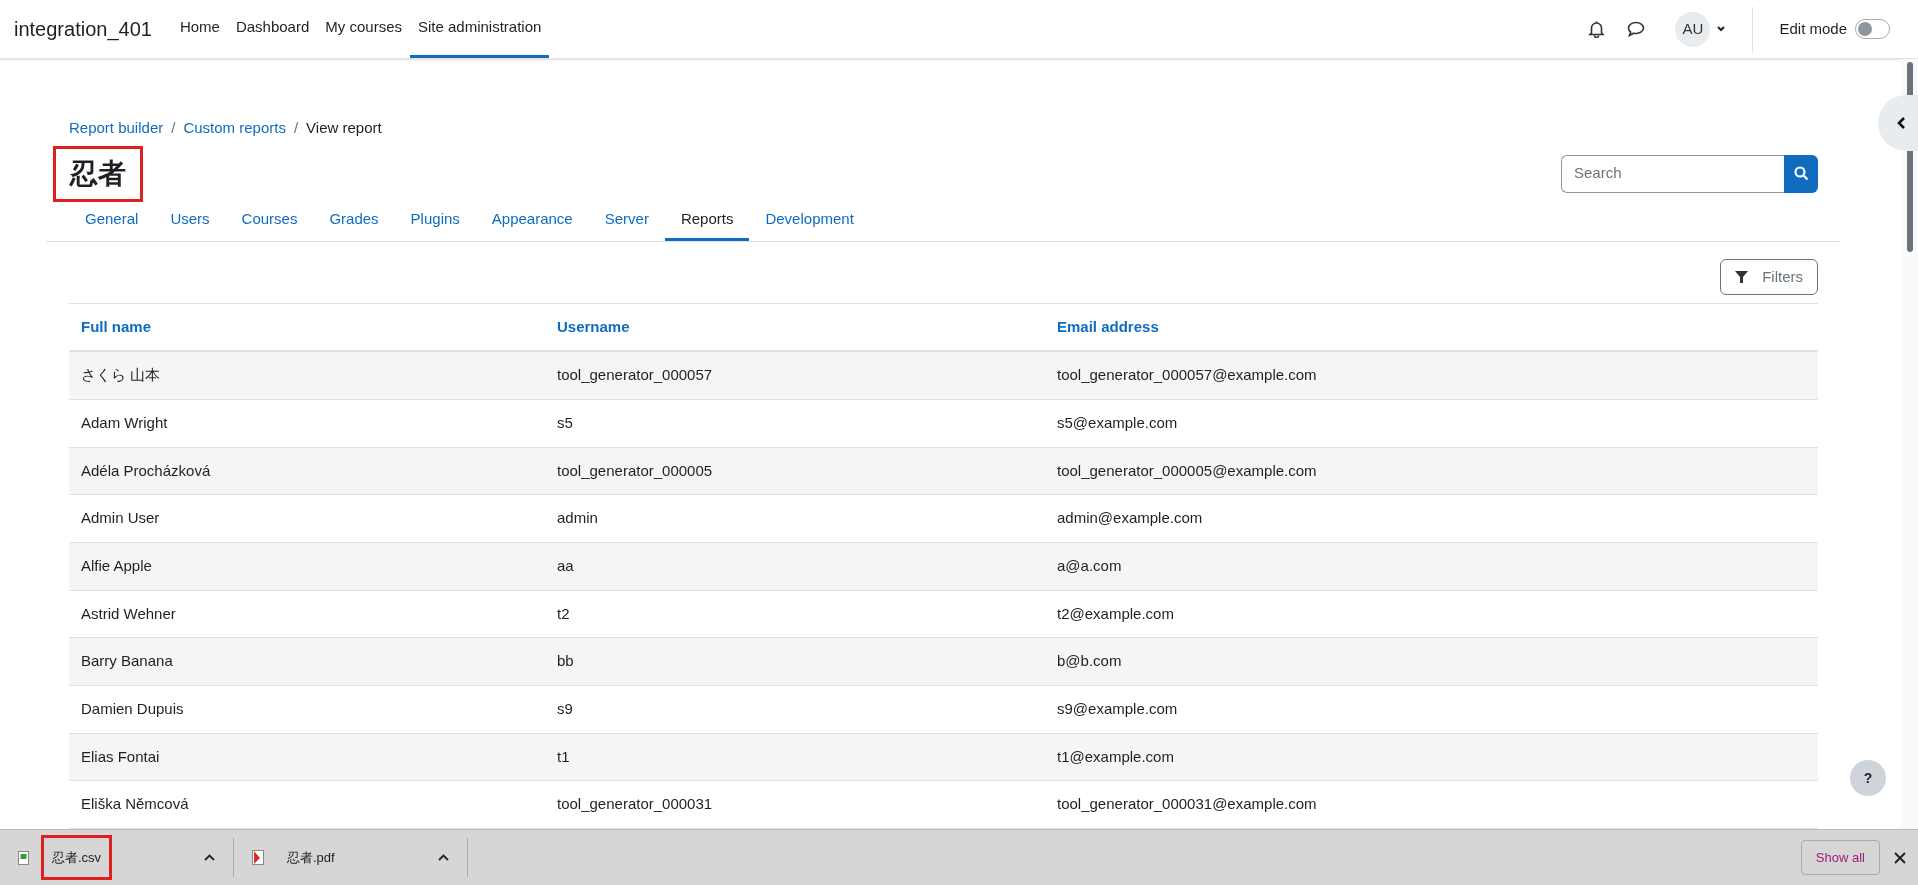  I want to click on tab: General, so click(112, 220).